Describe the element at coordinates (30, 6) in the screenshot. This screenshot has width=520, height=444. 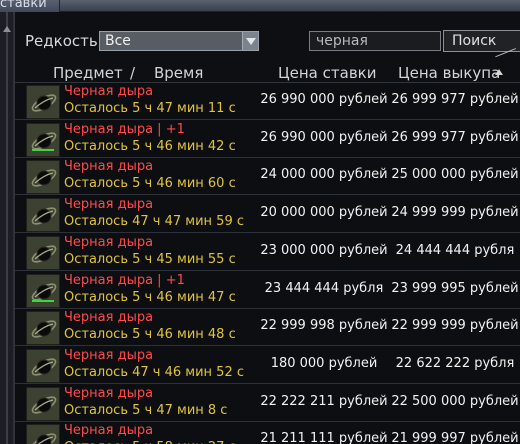
I see `window-title: ставки` at that location.